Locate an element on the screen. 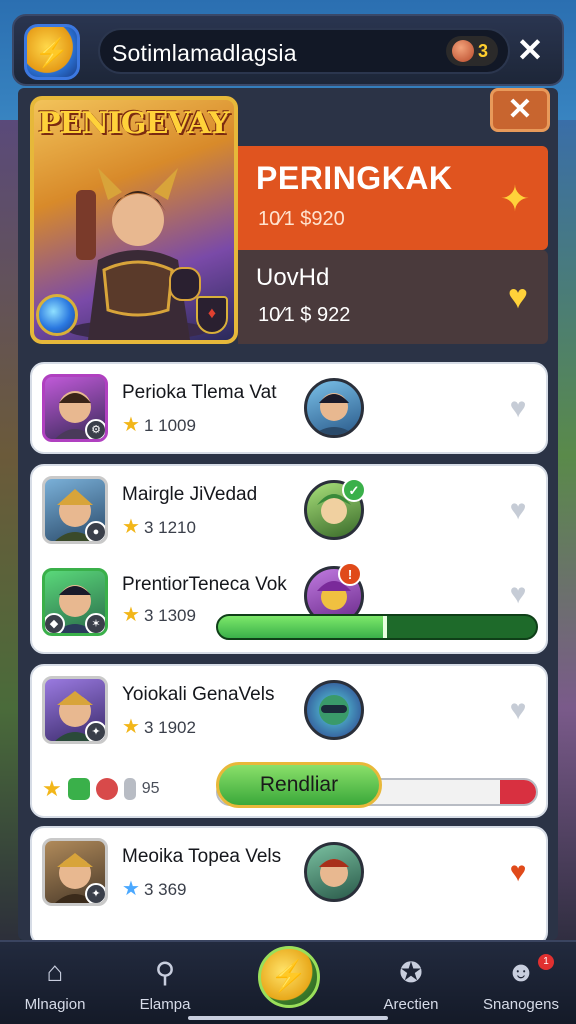  gems-count: 95 is located at coordinates (150, 788).